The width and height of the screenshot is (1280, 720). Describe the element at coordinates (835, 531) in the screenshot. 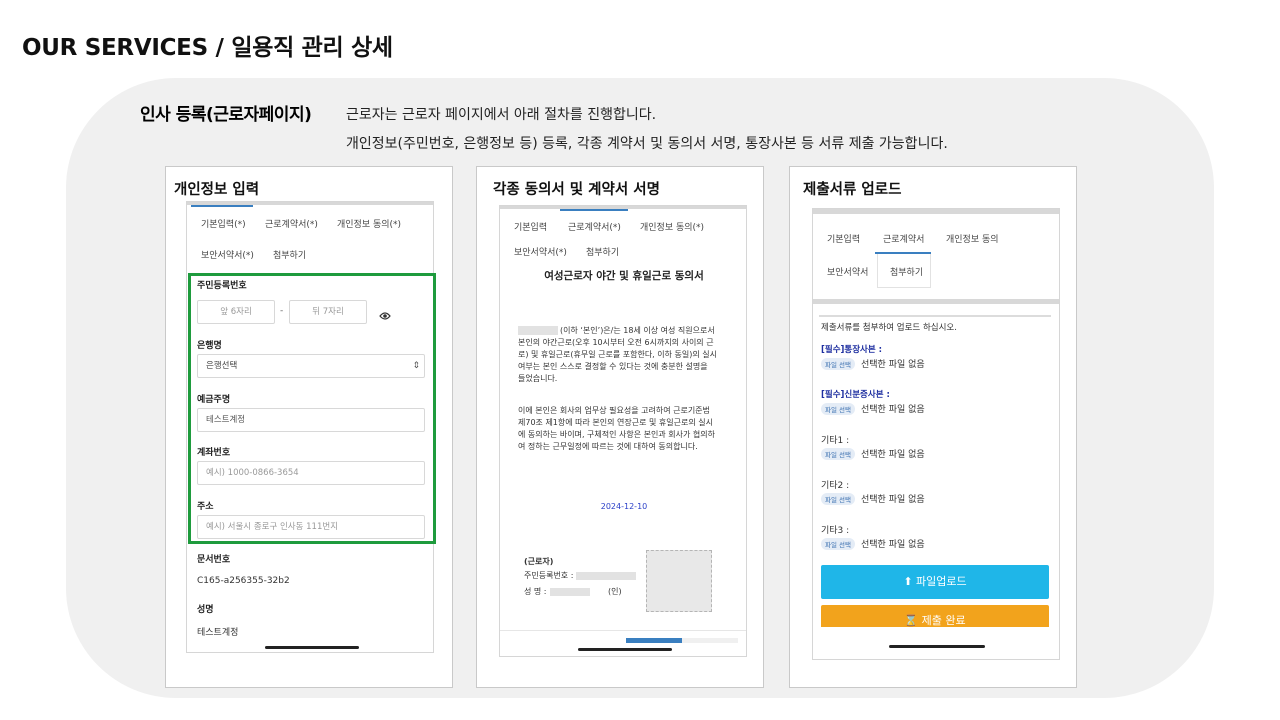

I see `file-label-etc3: 기타3 :` at that location.